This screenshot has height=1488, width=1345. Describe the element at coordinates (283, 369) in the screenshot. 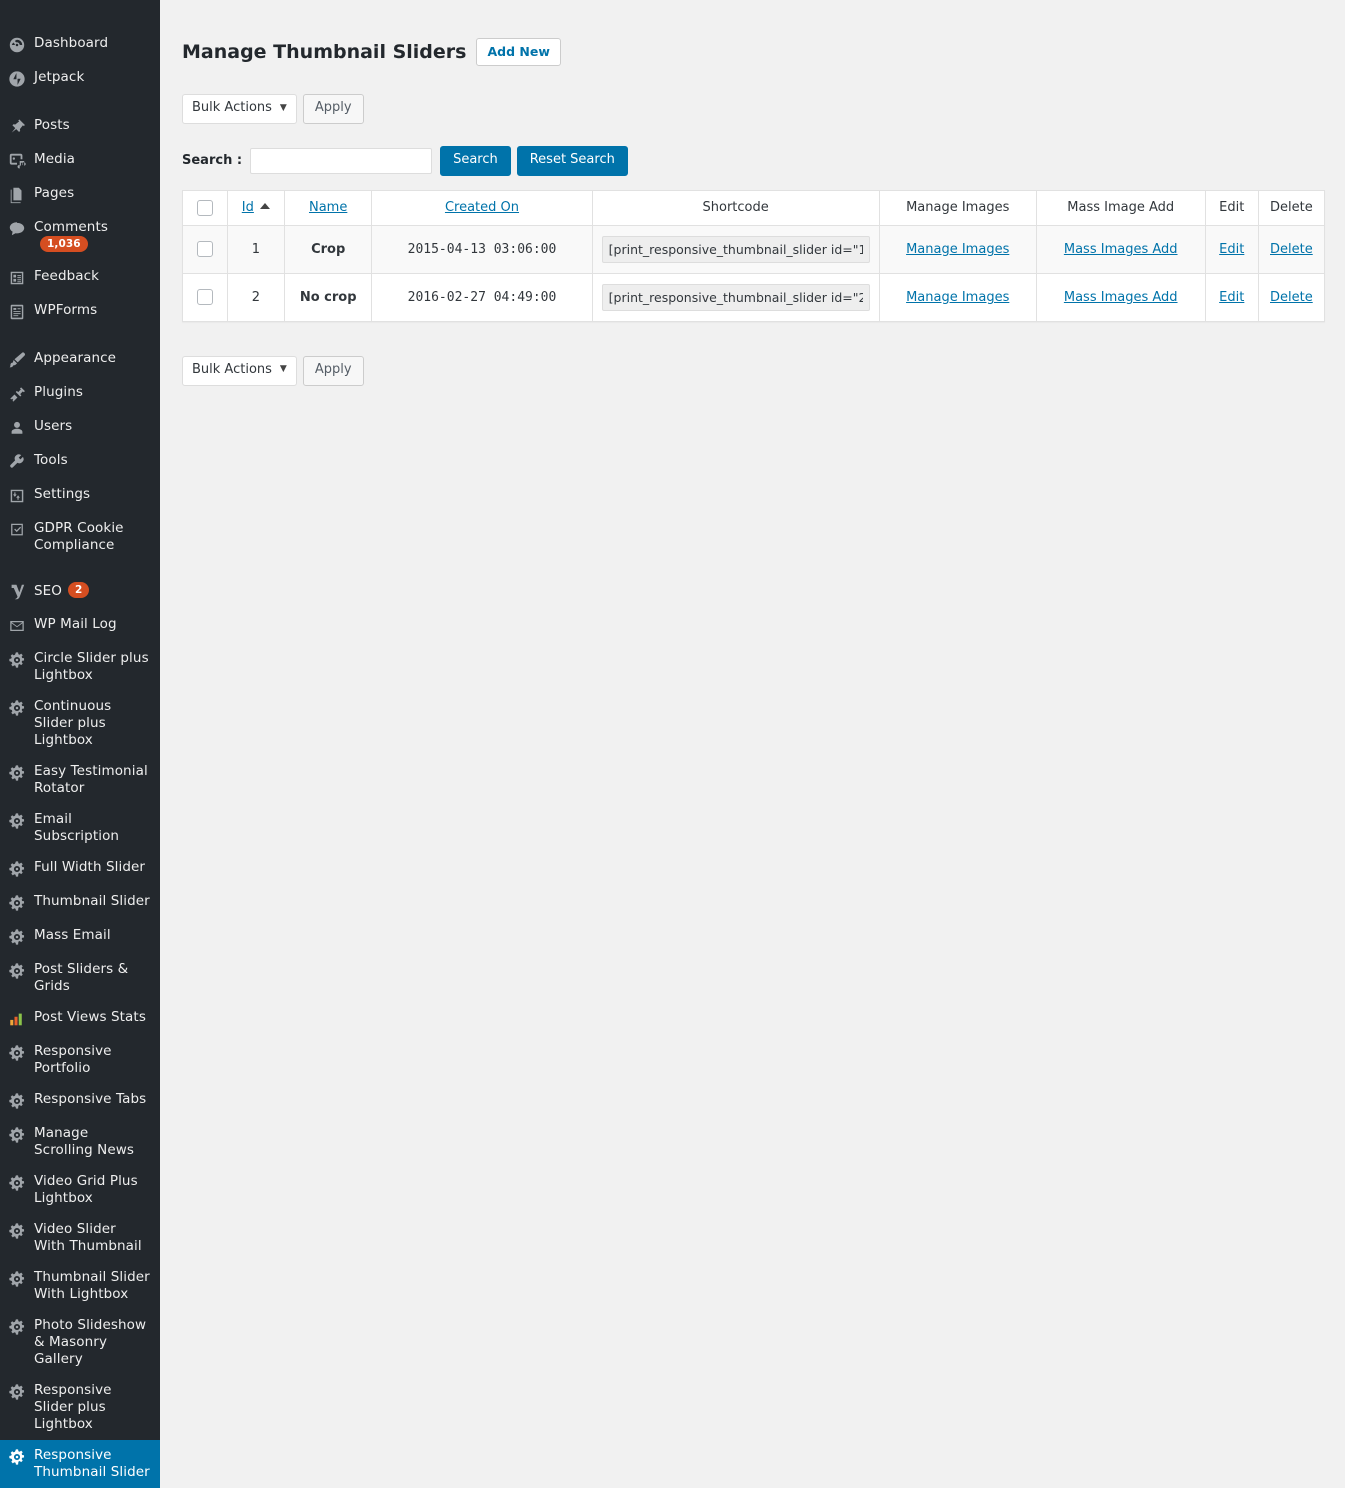

I see `chevron-down-icon: ▼` at that location.